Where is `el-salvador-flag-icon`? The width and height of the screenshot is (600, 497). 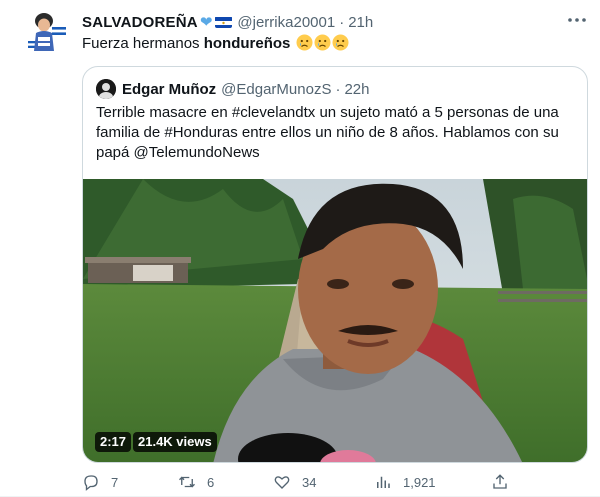
el-salvador-flag-icon is located at coordinates (224, 22).